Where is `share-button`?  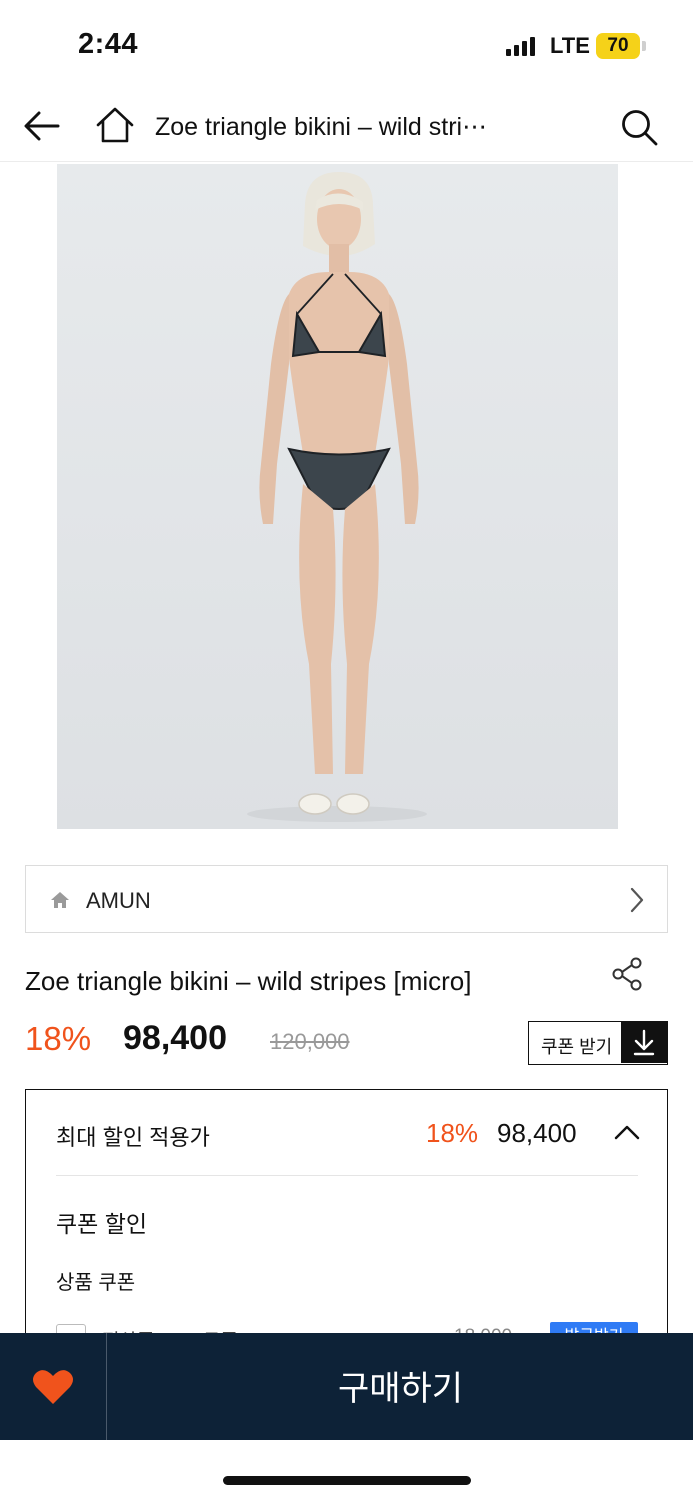 share-button is located at coordinates (628, 974).